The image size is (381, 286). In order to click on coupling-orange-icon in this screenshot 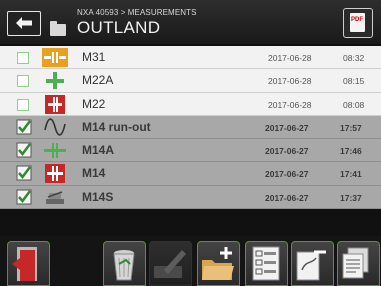, I will do `click(55, 57)`.